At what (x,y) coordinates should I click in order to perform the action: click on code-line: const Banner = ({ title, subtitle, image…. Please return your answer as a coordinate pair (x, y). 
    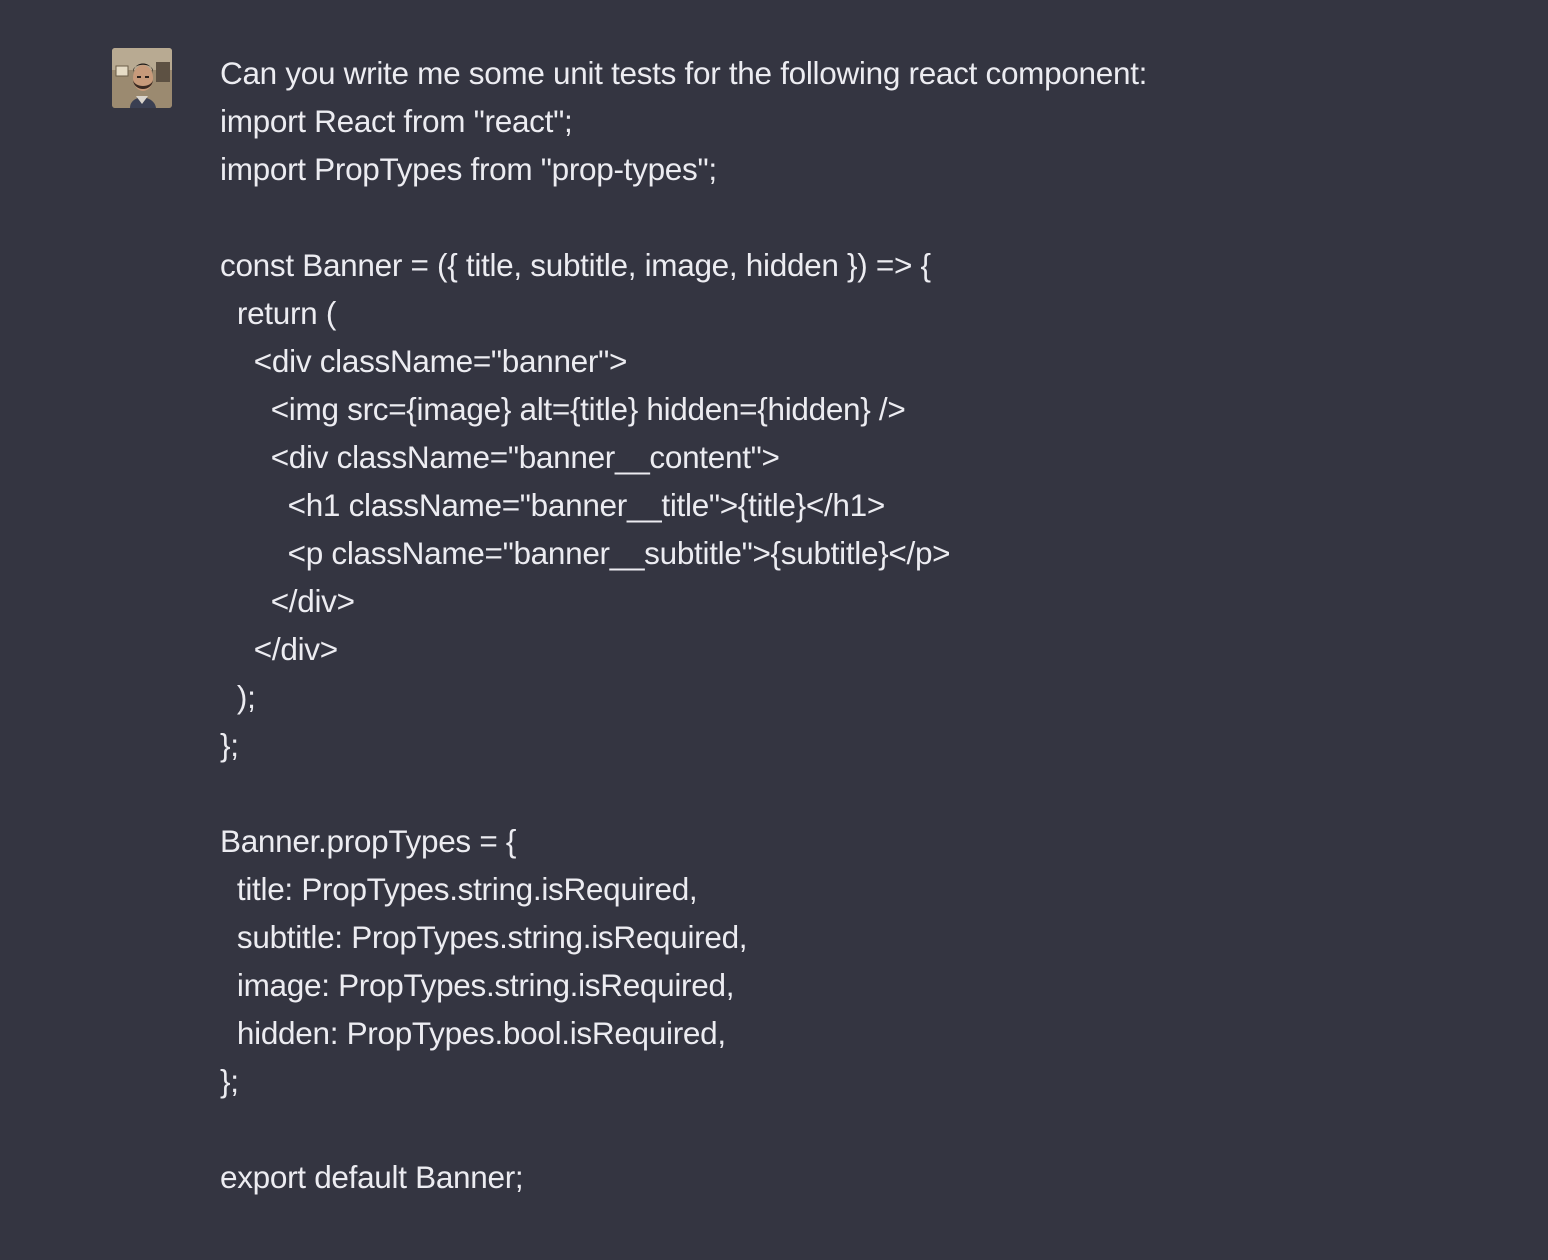
    Looking at the image, I should click on (575, 265).